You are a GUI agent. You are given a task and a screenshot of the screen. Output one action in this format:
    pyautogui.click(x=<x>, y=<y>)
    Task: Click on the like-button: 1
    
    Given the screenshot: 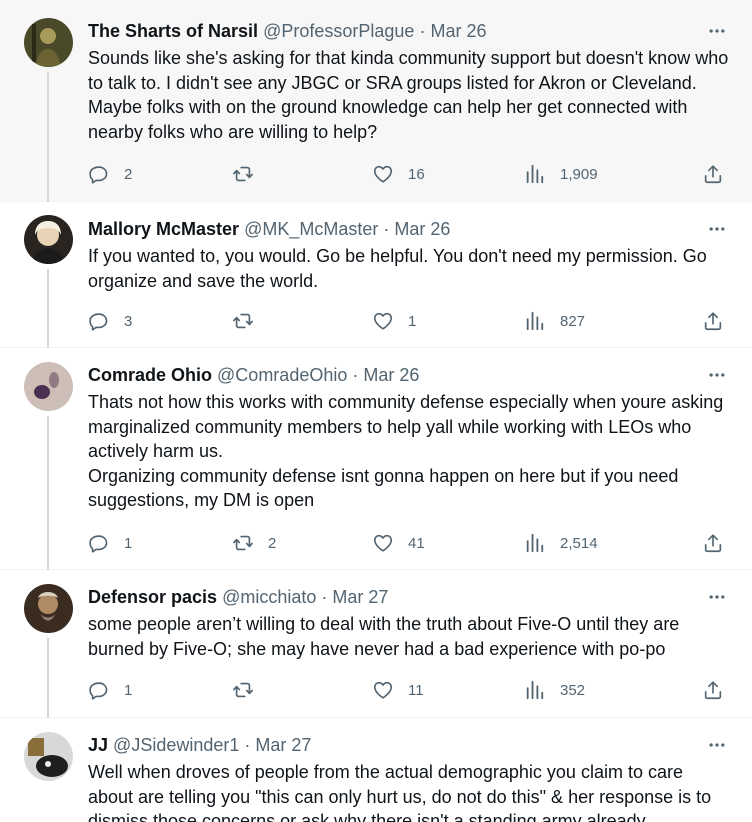 What is the action you would take?
    pyautogui.click(x=394, y=321)
    